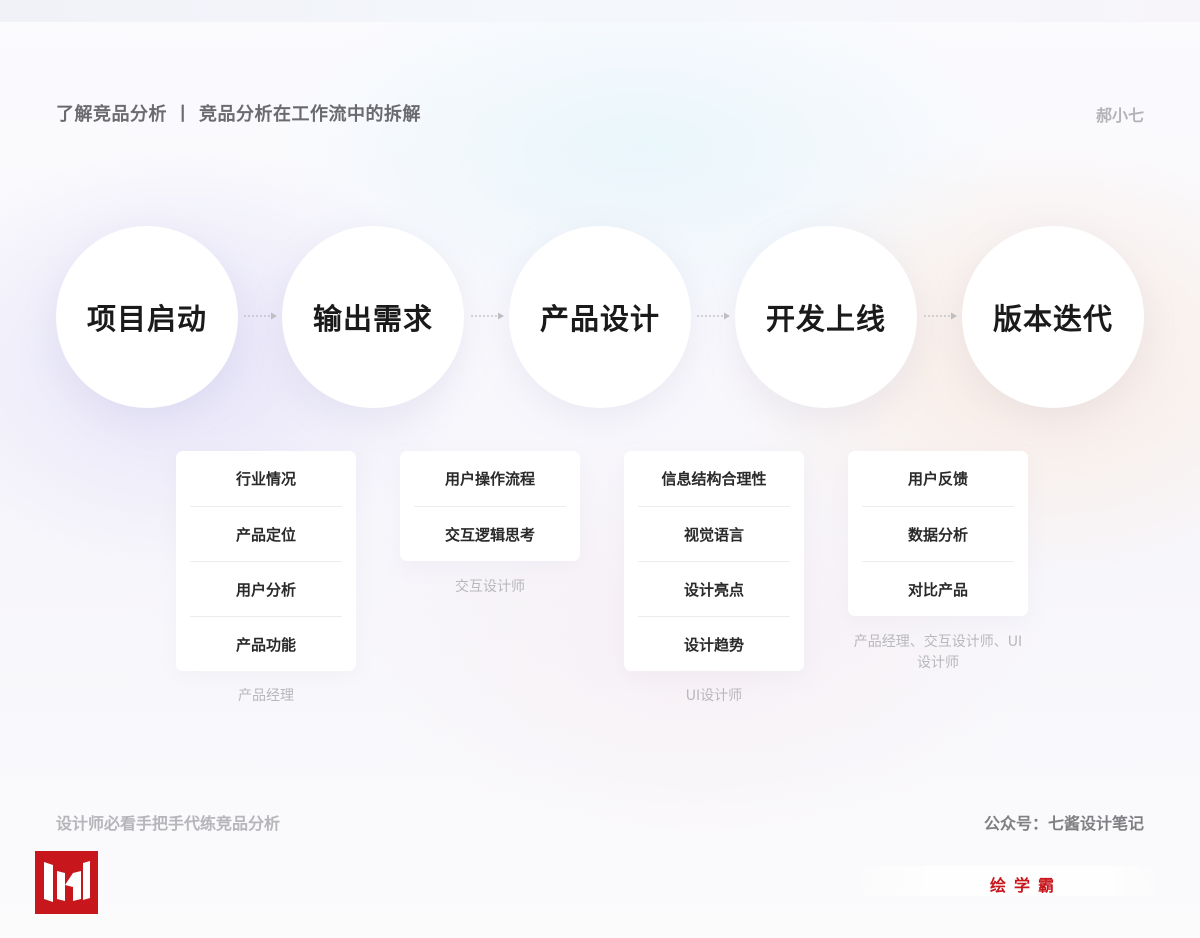  Describe the element at coordinates (1063, 823) in the screenshot. I see `footer-account: 公众号：七酱设计笔记` at that location.